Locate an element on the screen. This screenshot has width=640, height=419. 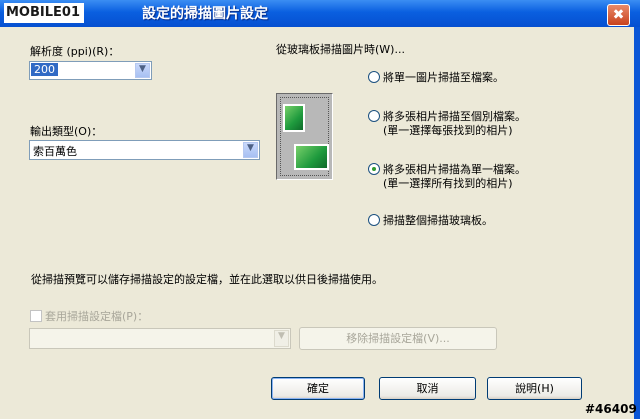
window-title: 設定的掃描圖片設定 is located at coordinates (205, 14).